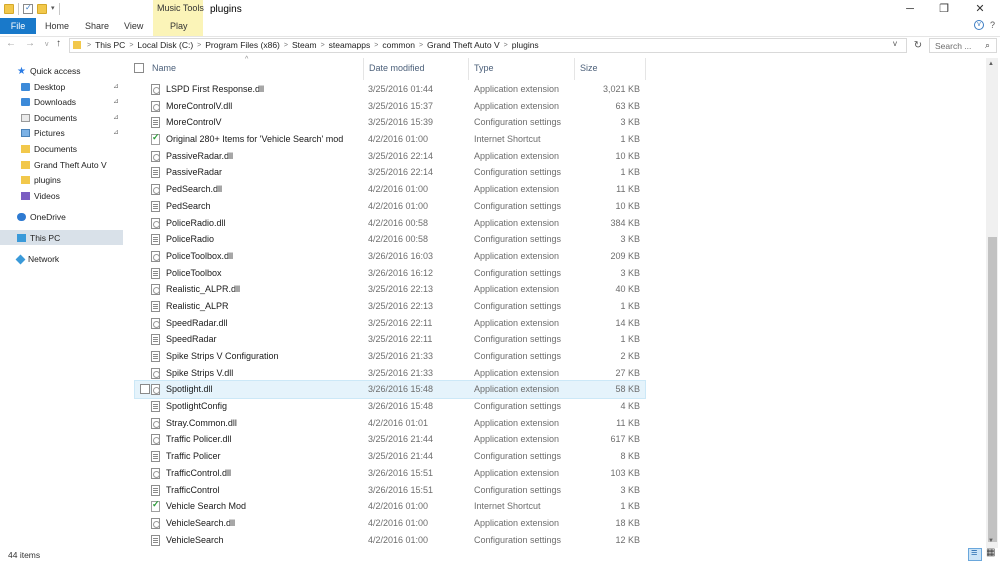 The height and width of the screenshot is (563, 1000). Describe the element at coordinates (58, 43) in the screenshot. I see `up-button: ↑` at that location.